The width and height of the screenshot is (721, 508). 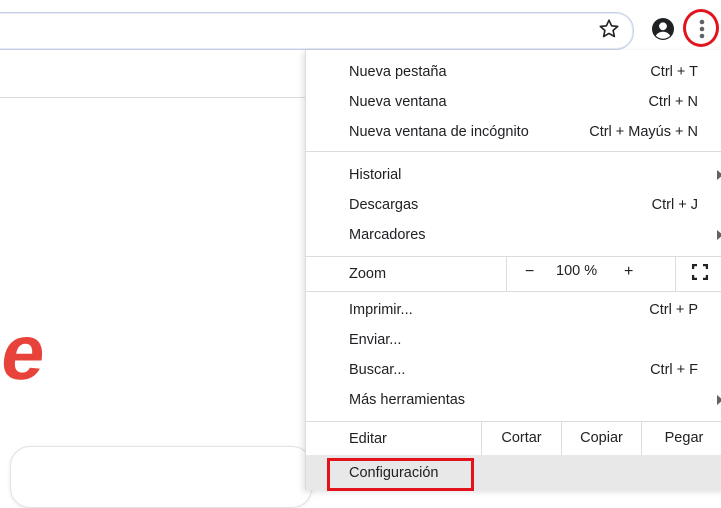 I want to click on address-bar, so click(x=317, y=31).